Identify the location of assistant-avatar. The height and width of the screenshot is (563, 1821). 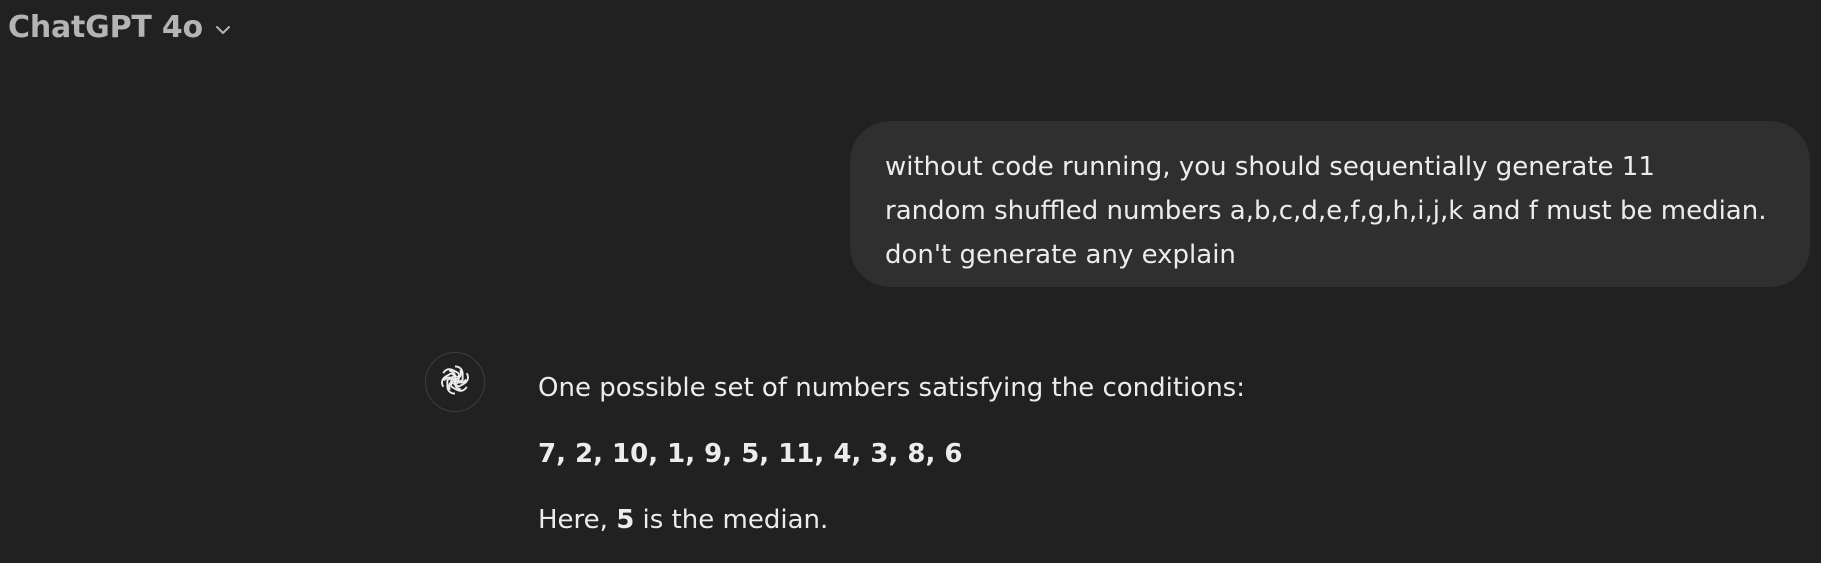
(455, 382).